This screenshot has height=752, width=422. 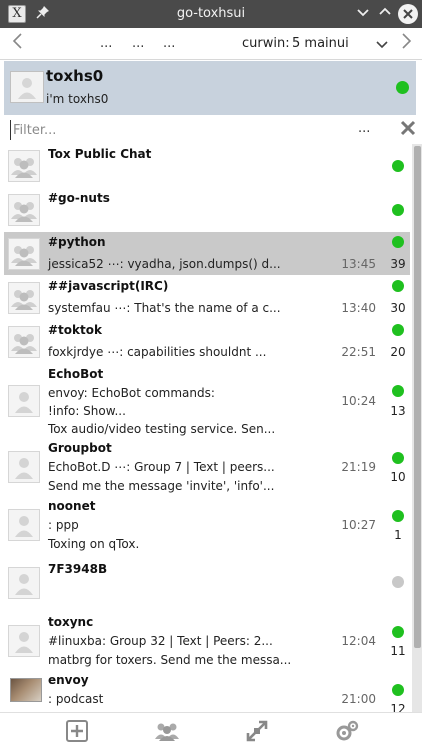 I want to click on unread-count: 10, so click(x=398, y=477).